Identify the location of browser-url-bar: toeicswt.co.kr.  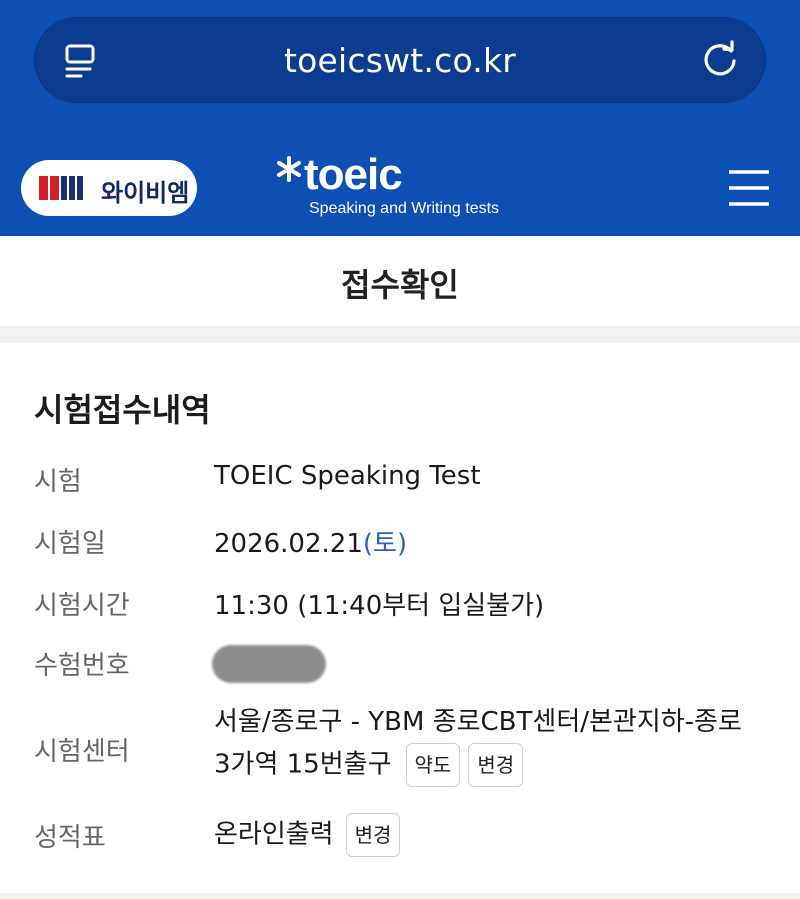
(400, 60).